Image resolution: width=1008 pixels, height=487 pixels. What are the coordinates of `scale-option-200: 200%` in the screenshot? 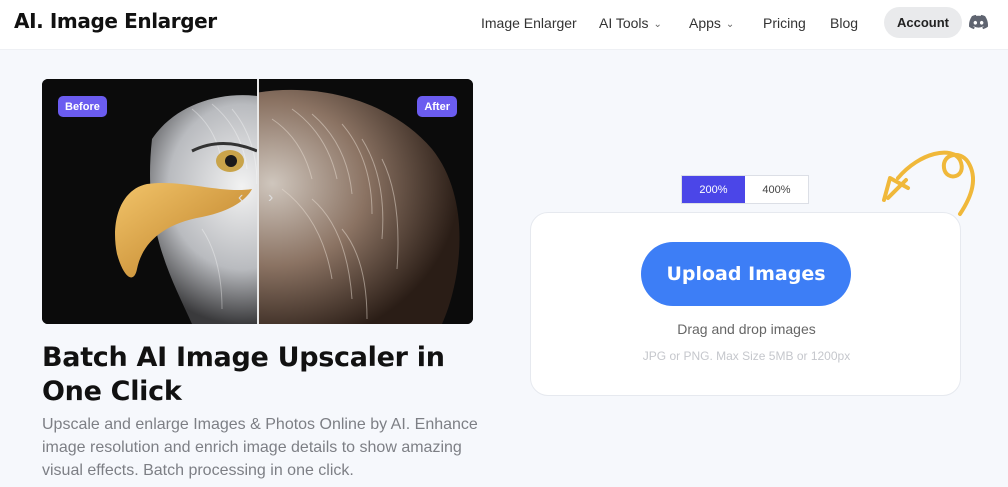 It's located at (713, 189).